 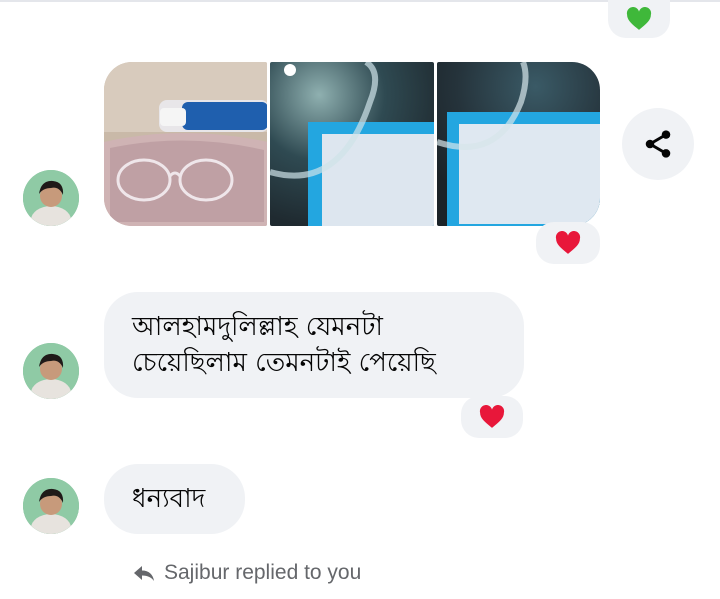 What do you see at coordinates (144, 573) in the screenshot?
I see `reply-arrow-icon` at bounding box center [144, 573].